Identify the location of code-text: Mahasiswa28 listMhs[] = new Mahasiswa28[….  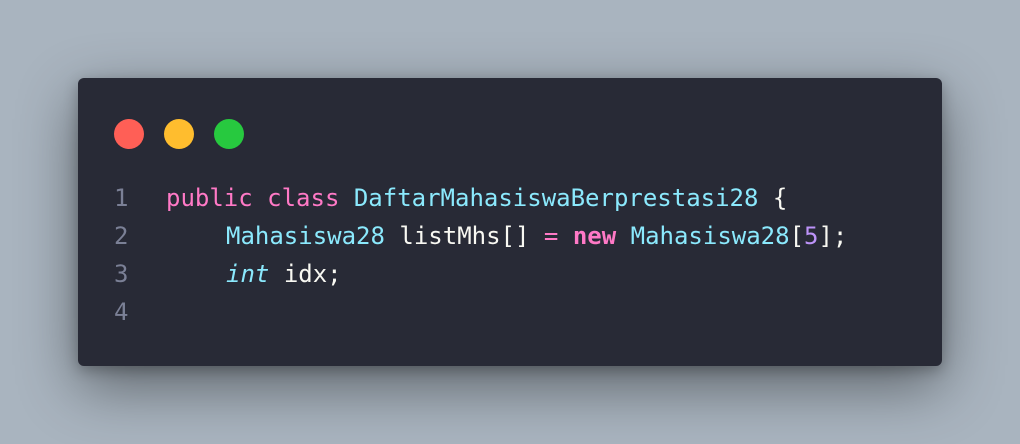
(506, 236).